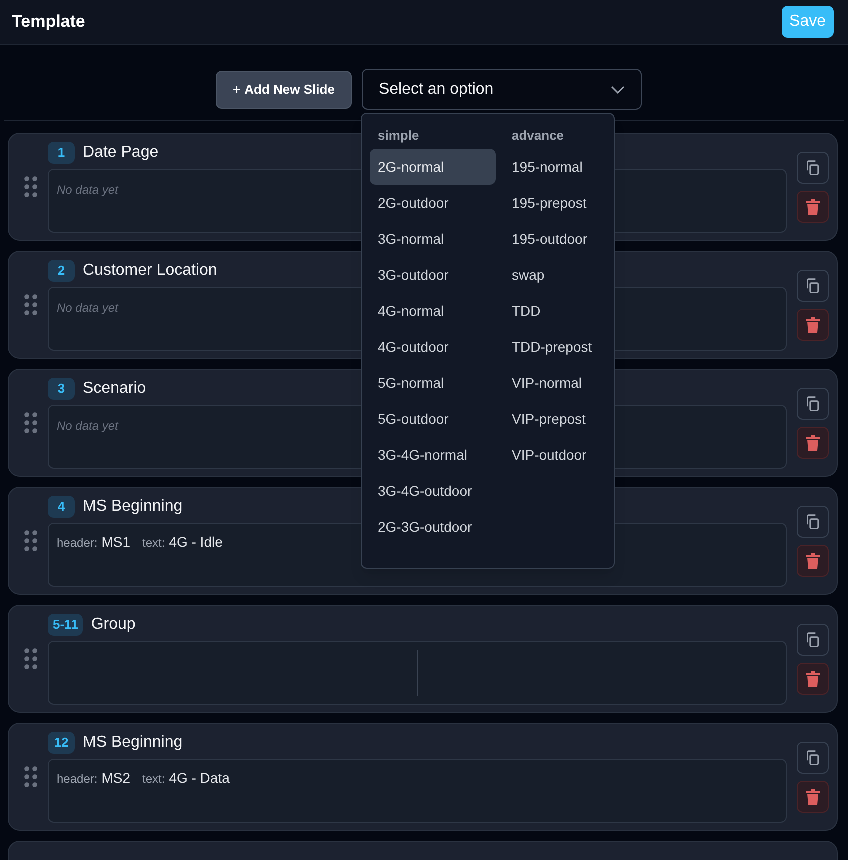 Image resolution: width=848 pixels, height=860 pixels. I want to click on dropdown-option: TDD-prepost, so click(555, 347).